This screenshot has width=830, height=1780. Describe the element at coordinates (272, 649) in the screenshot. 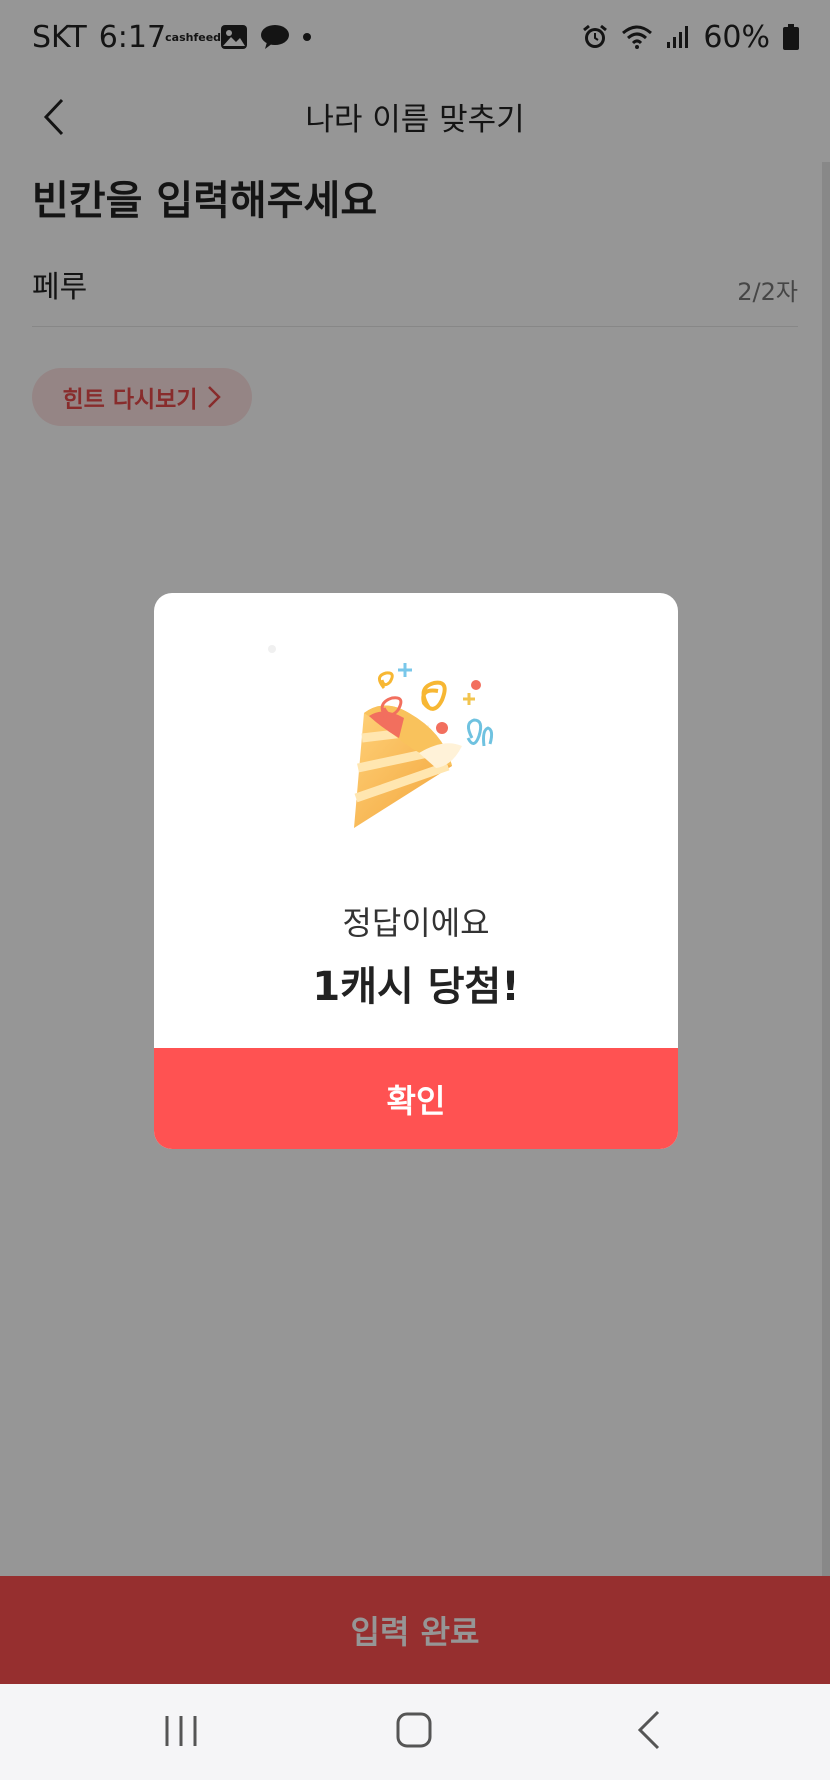

I see `decorative-dot` at that location.